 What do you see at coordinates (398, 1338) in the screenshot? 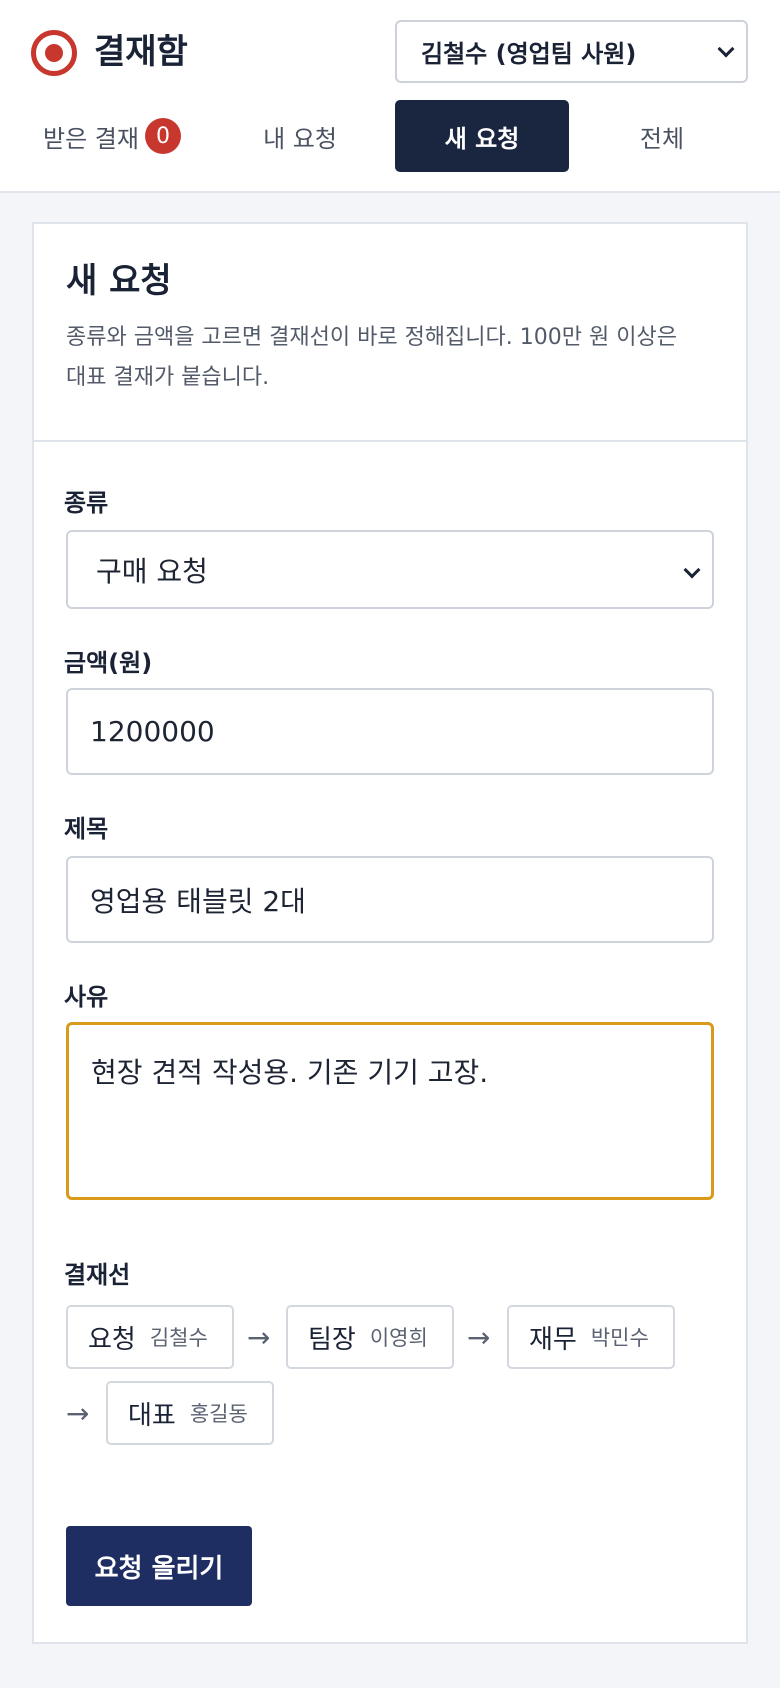
I see `approval-step-name: 이영희` at bounding box center [398, 1338].